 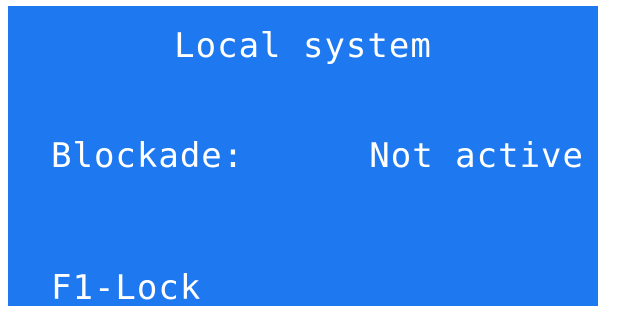 What do you see at coordinates (476, 156) in the screenshot?
I see `blockade-status-value: Not active` at bounding box center [476, 156].